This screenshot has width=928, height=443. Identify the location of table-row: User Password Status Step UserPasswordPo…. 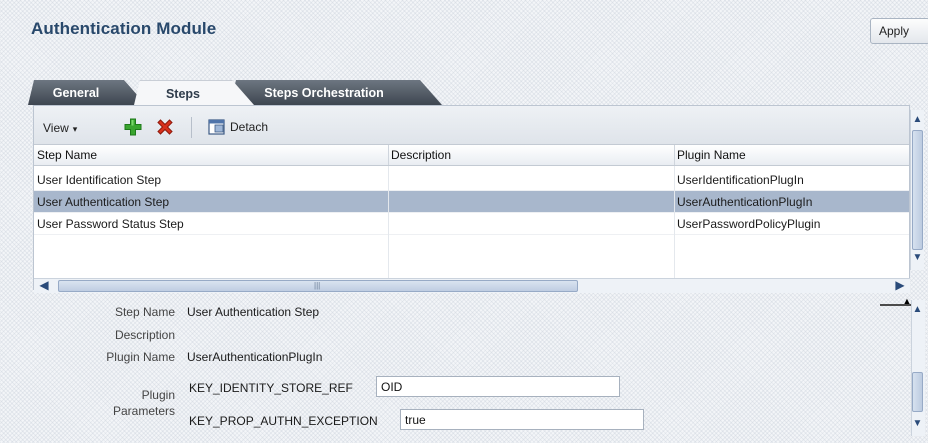
(471, 224).